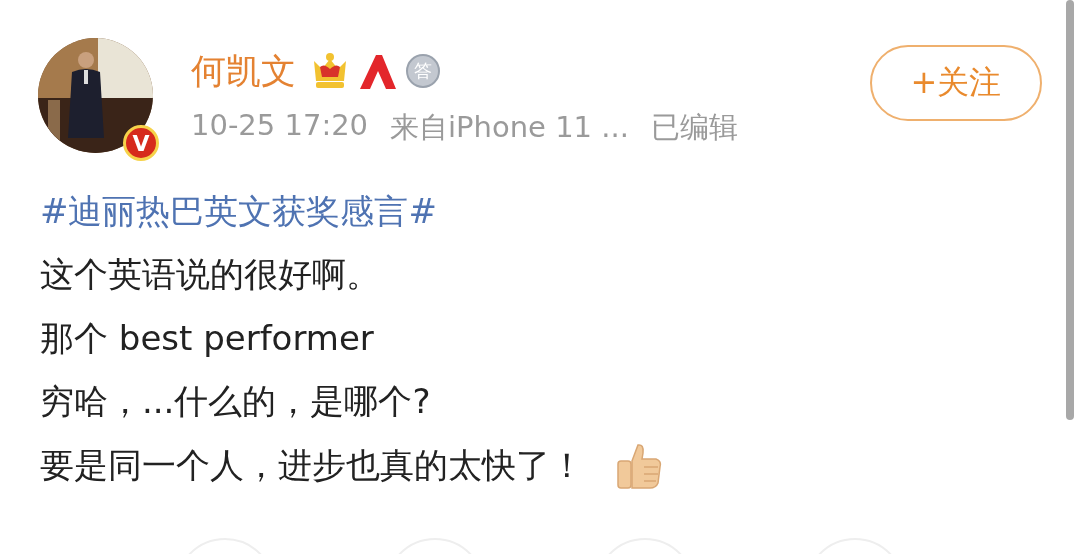  What do you see at coordinates (141, 143) in the screenshot?
I see `verified-badge: V` at bounding box center [141, 143].